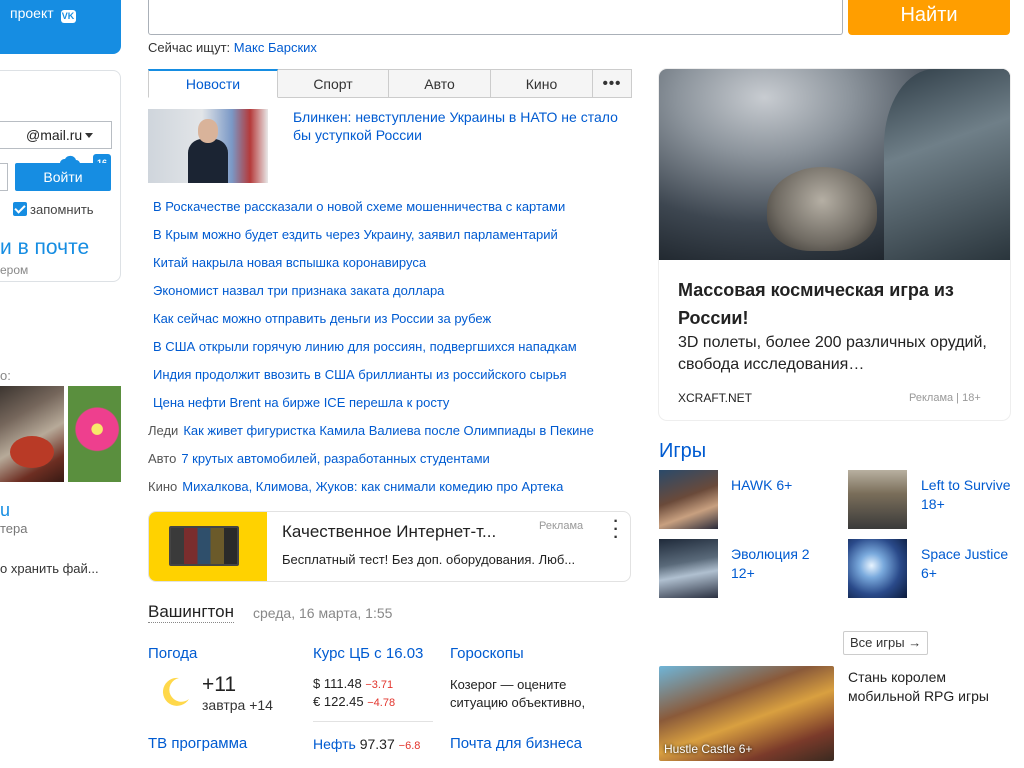 Image resolution: width=1024 pixels, height=768 pixels. Describe the element at coordinates (682, 451) in the screenshot. I see `games-heading: Игры` at that location.